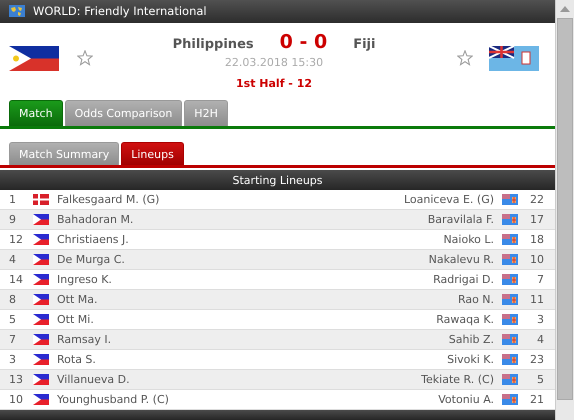 The width and height of the screenshot is (574, 420). What do you see at coordinates (76, 359) in the screenshot?
I see `player-name: Rota S.` at bounding box center [76, 359].